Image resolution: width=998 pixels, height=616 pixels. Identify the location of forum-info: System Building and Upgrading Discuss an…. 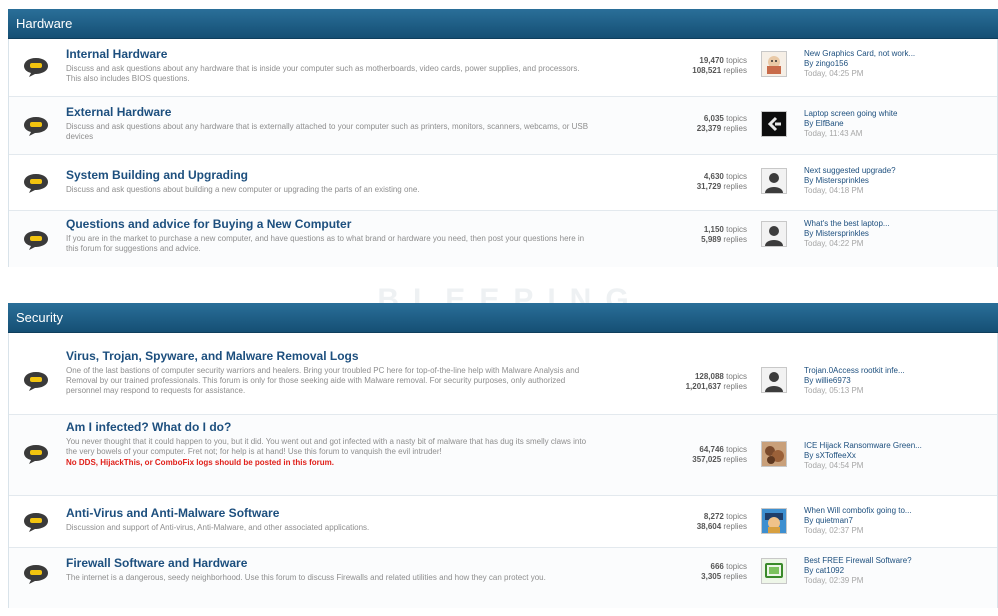
(328, 181).